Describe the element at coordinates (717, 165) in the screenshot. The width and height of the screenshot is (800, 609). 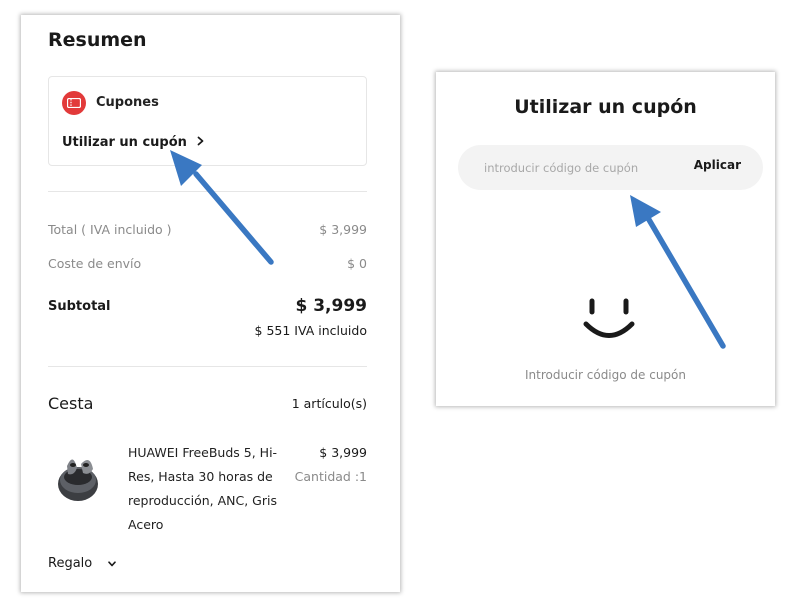
I see `apply-button: Aplicar` at that location.